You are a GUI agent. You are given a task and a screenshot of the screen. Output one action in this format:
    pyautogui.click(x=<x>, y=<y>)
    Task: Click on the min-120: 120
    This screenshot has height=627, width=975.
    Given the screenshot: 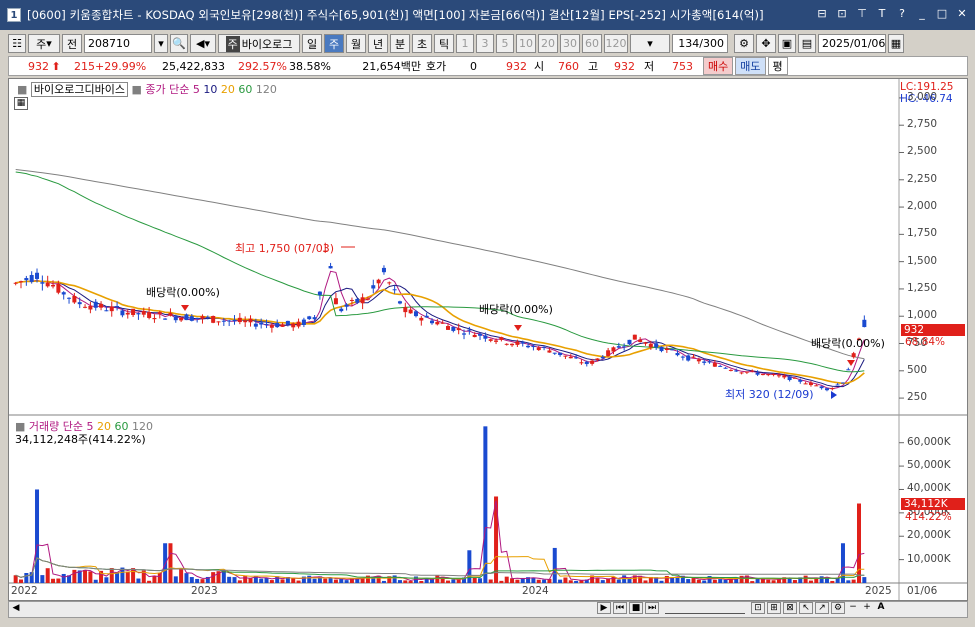 What is the action you would take?
    pyautogui.click(x=616, y=43)
    